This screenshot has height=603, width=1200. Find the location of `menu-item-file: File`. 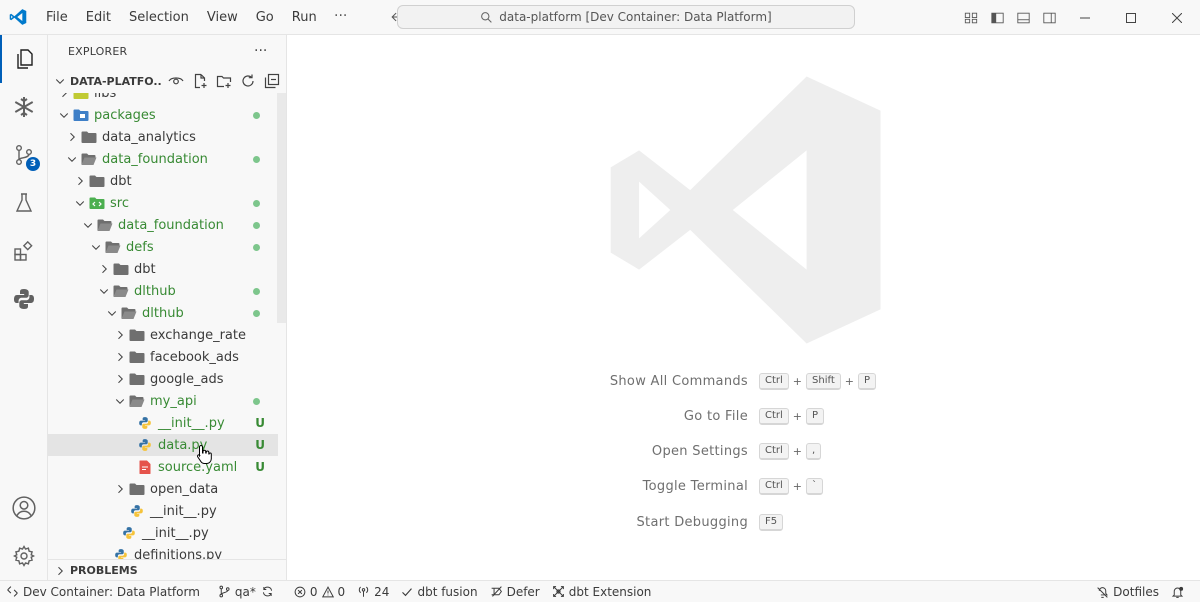

menu-item-file: File is located at coordinates (57, 17).